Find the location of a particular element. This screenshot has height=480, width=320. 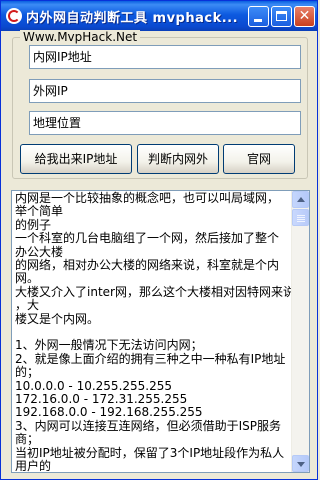

info-text-line: 一个科室的几台电脑组了一个网，然后接加了整个 is located at coordinates (147, 238).